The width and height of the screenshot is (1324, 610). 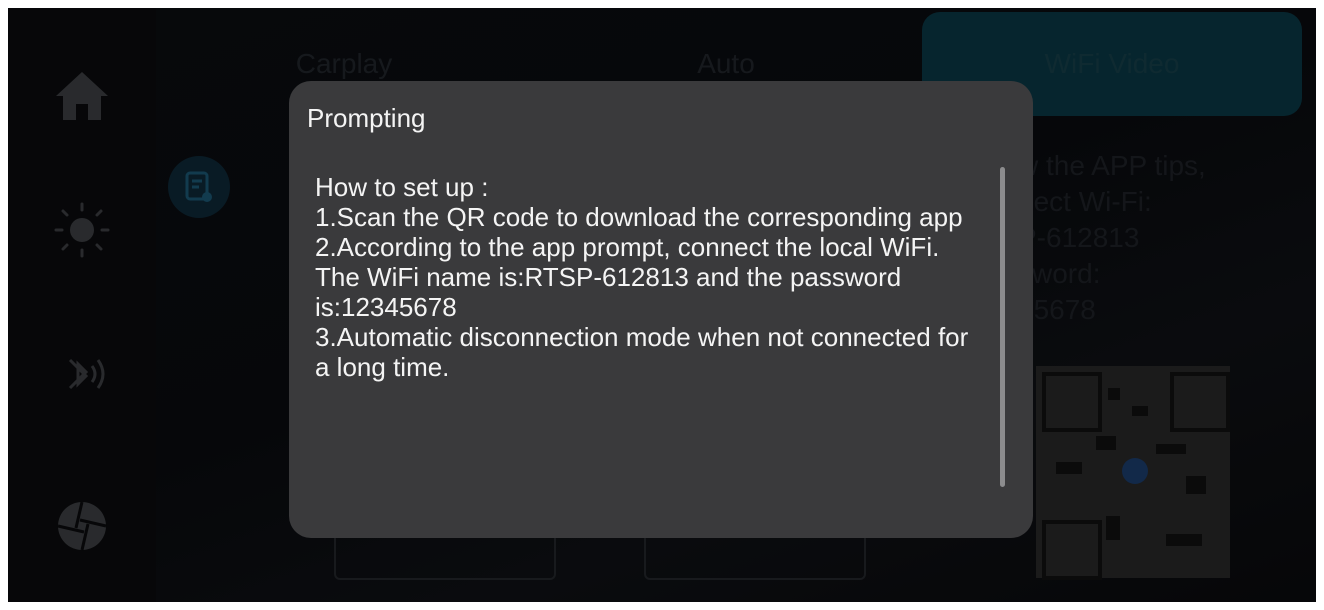 I want to click on dialog-title: Prompting, so click(x=366, y=118).